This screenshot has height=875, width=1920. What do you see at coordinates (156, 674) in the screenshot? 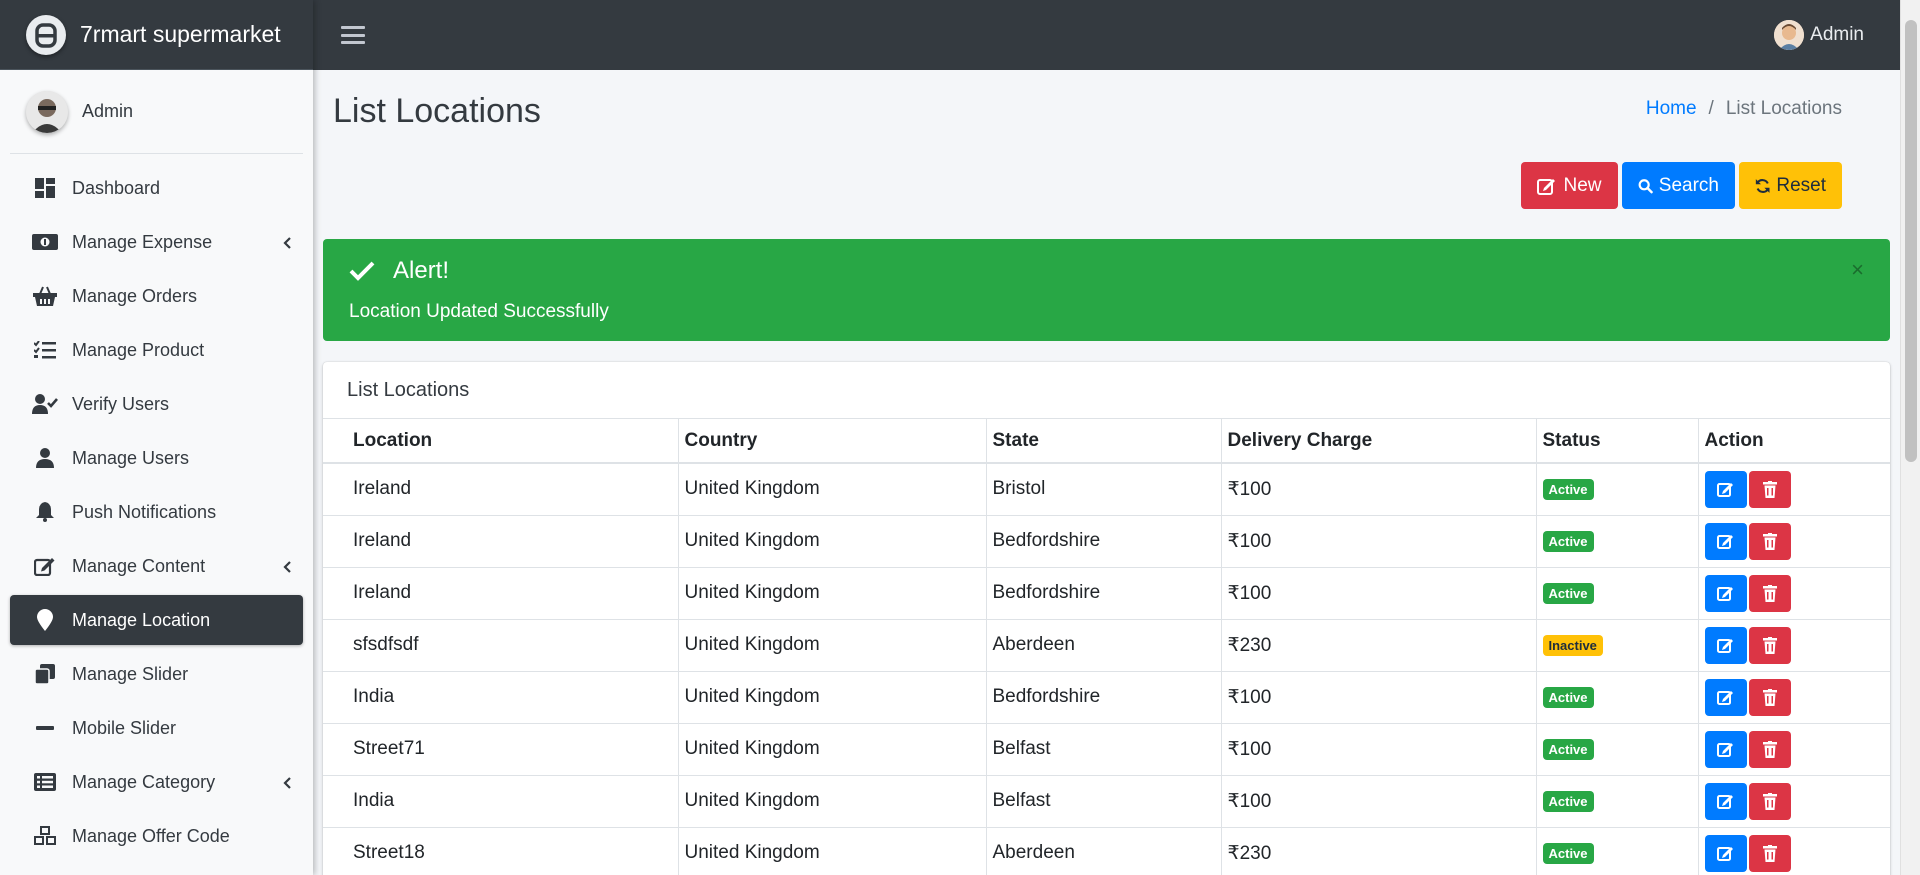
I see `sidebar-item-manage-slider: Manage Slider` at bounding box center [156, 674].